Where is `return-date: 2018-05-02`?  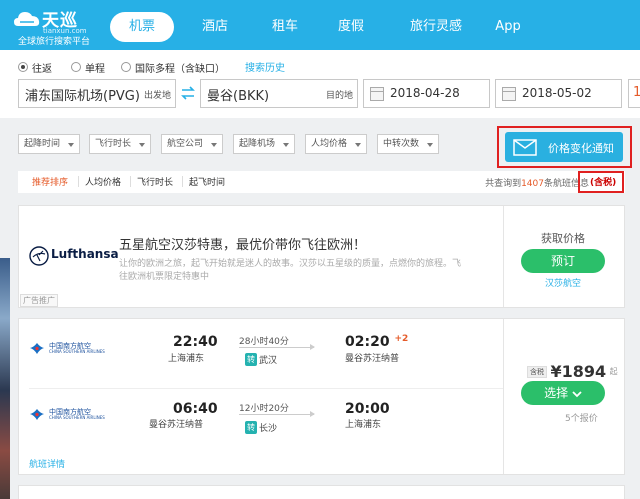 return-date: 2018-05-02 is located at coordinates (557, 93).